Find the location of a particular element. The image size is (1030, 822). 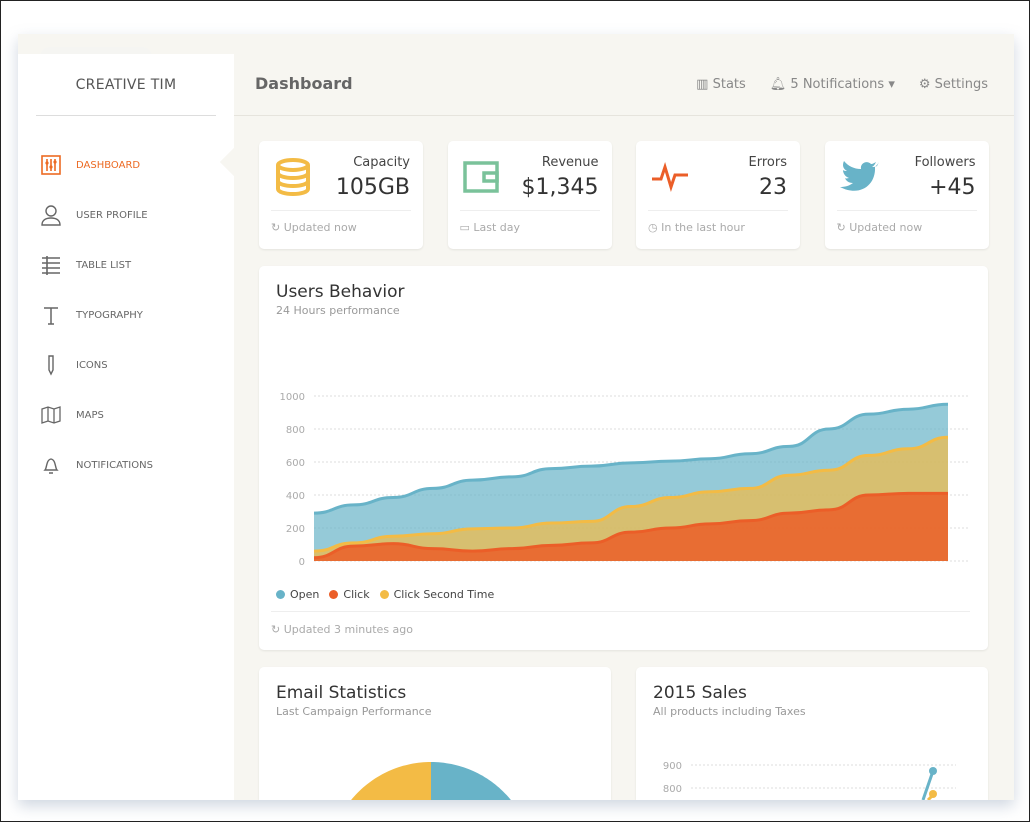

sidebar-item-notifications: NOTIFICATIONS is located at coordinates (126, 465).